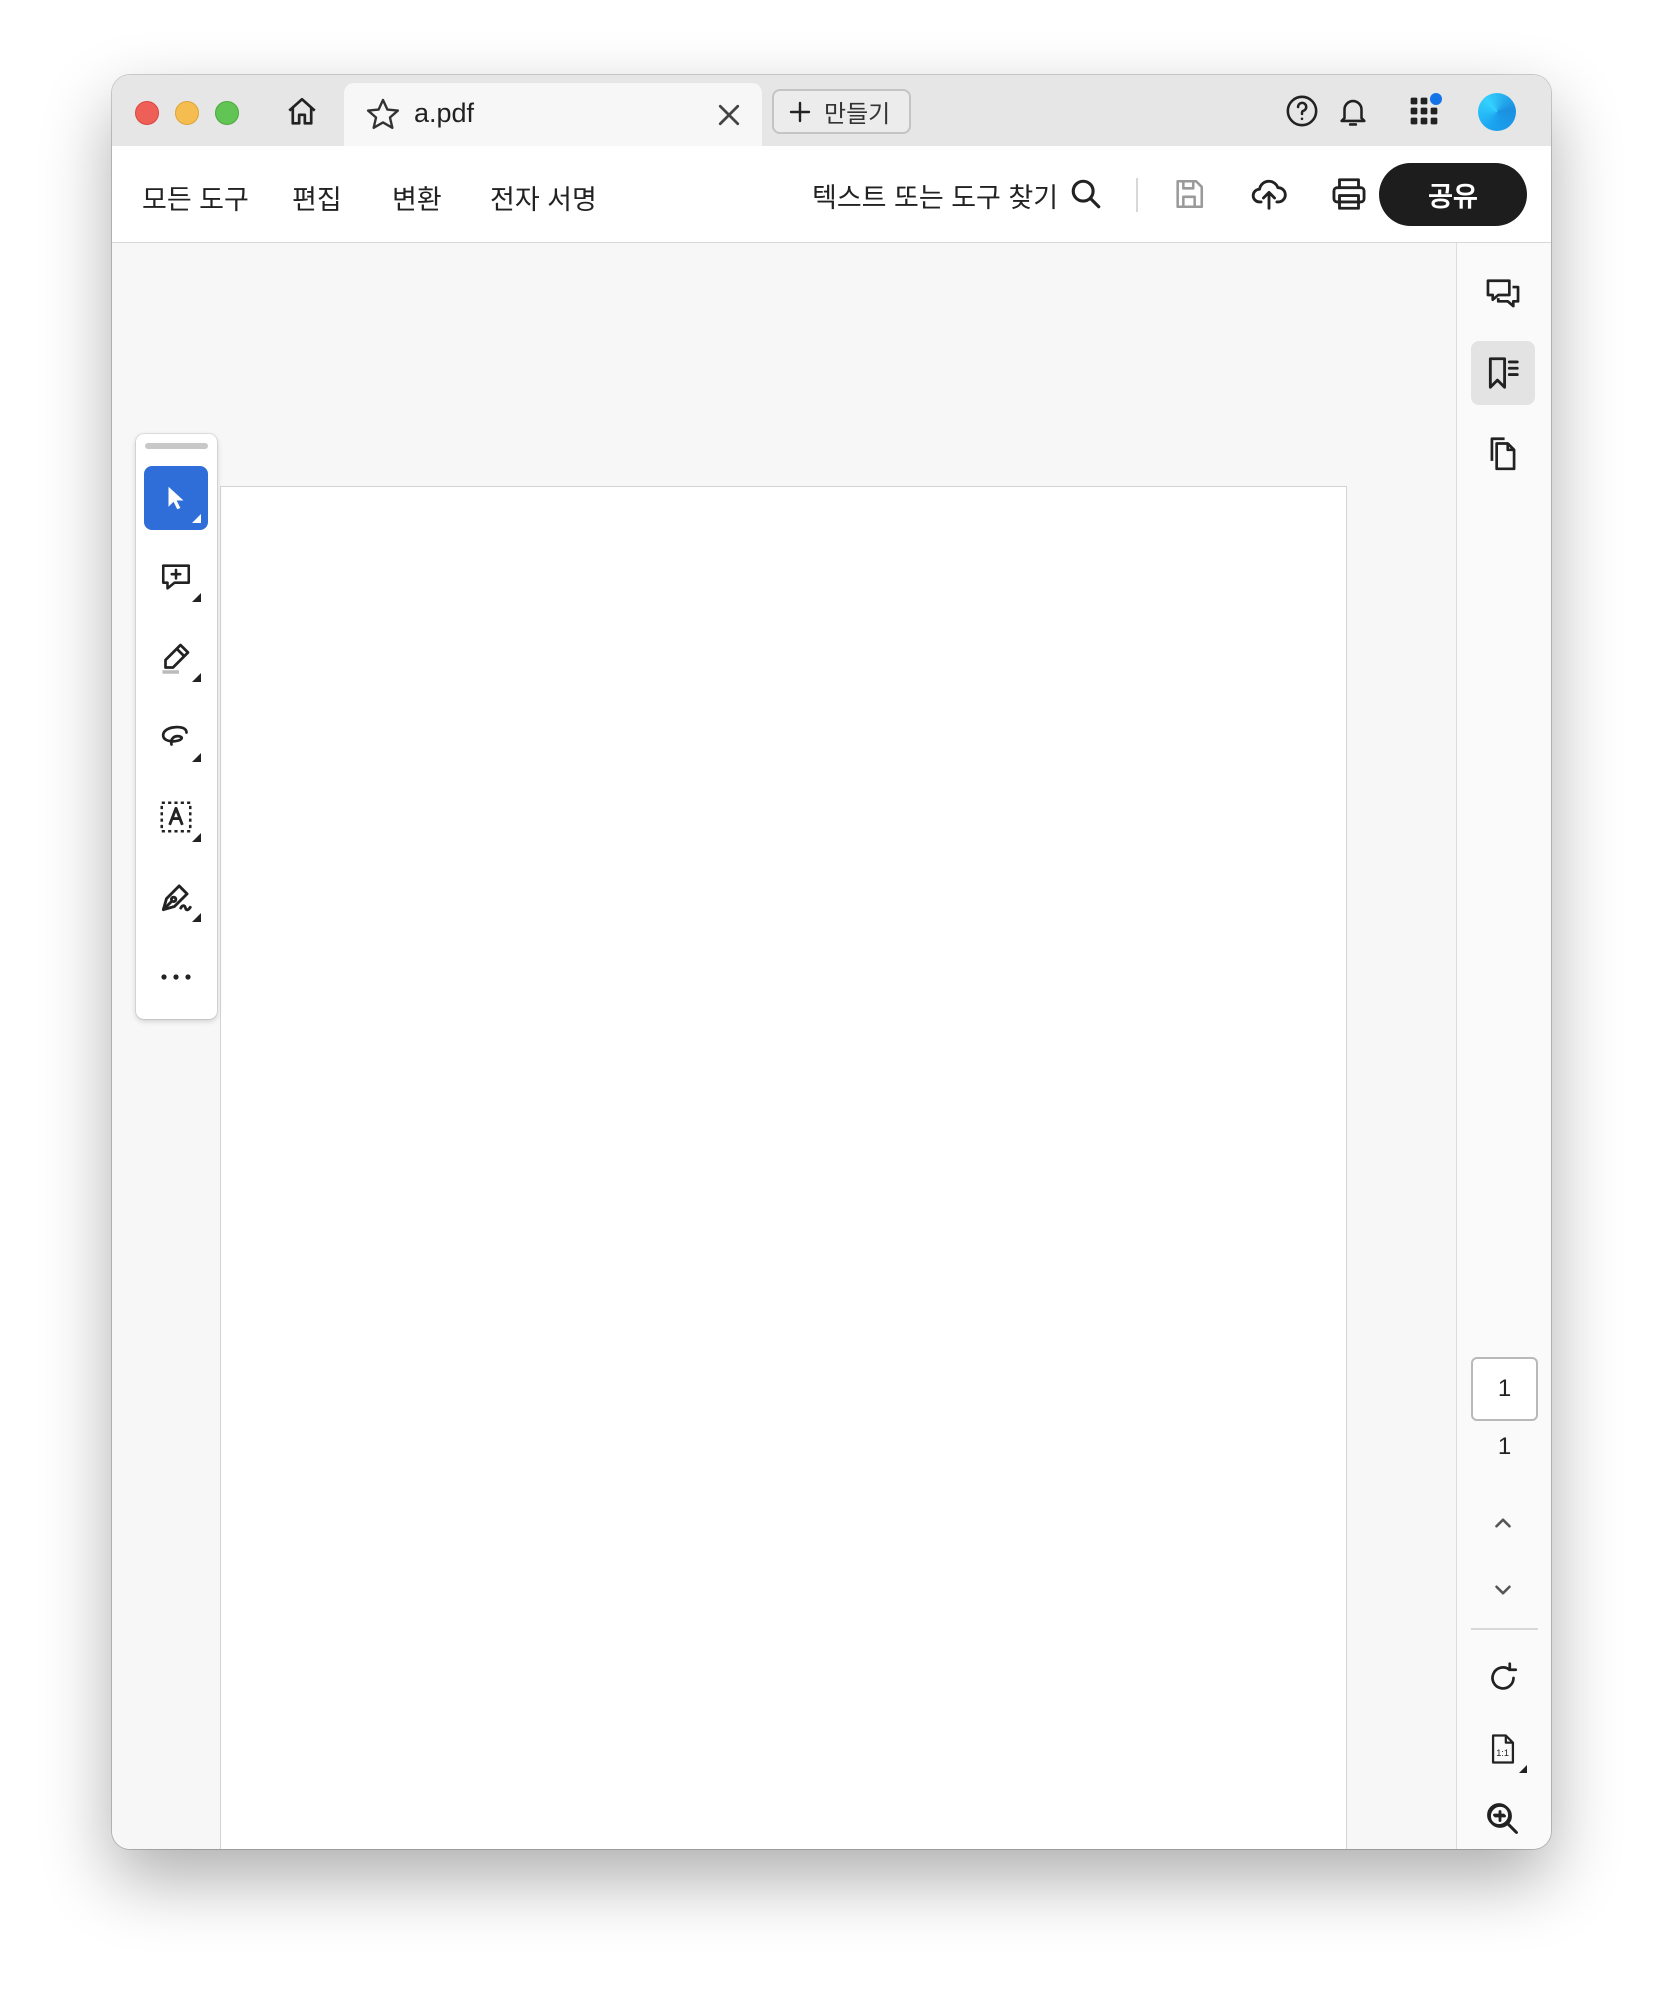 Image resolution: width=1662 pixels, height=1996 pixels. I want to click on page-number-input, so click(1504, 1389).